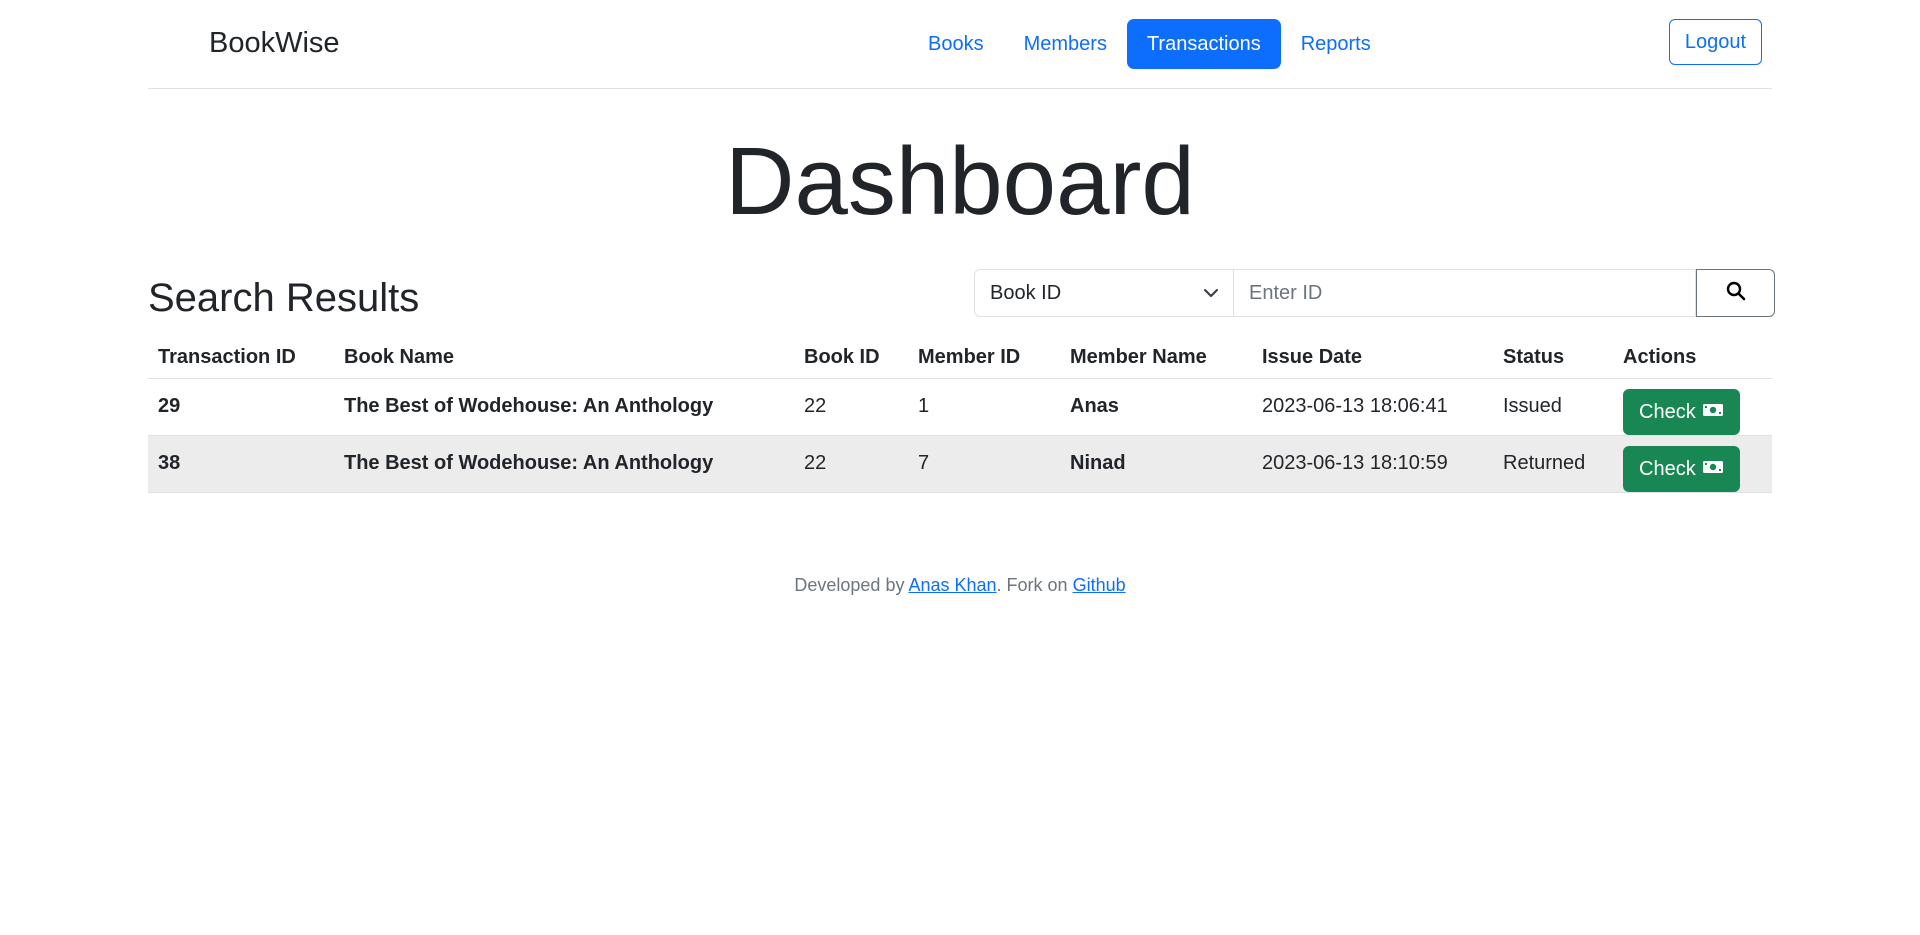  Describe the element at coordinates (961, 301) in the screenshot. I see `search-row: Search Results Book ID` at that location.